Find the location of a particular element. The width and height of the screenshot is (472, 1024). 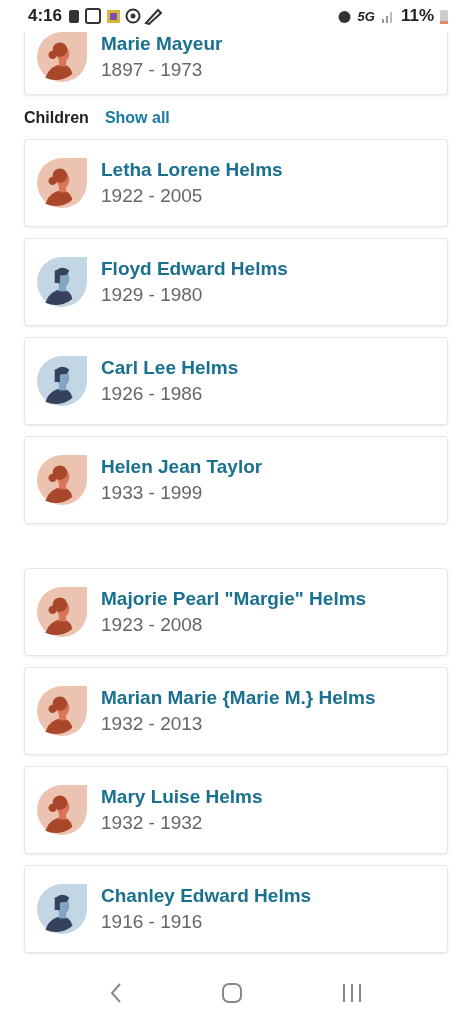

person-card: Carl Lee Helms 1926 - 1986 is located at coordinates (236, 381).